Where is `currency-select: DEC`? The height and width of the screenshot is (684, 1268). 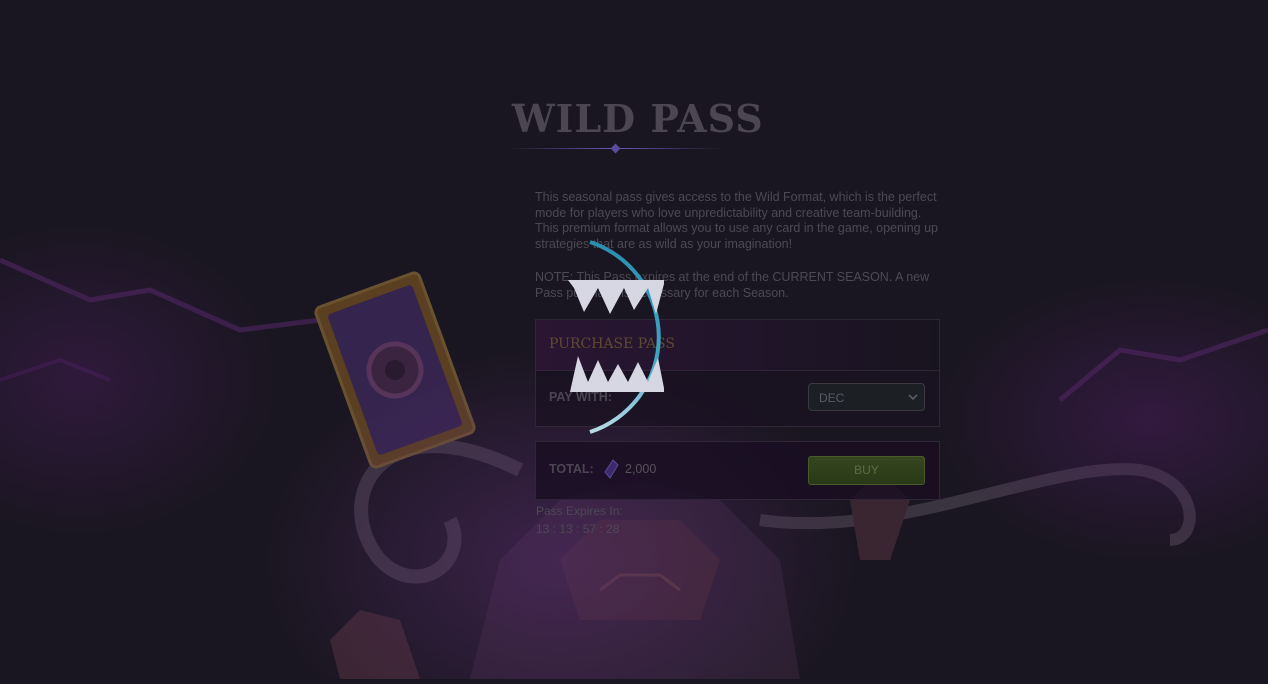 currency-select: DEC is located at coordinates (866, 397).